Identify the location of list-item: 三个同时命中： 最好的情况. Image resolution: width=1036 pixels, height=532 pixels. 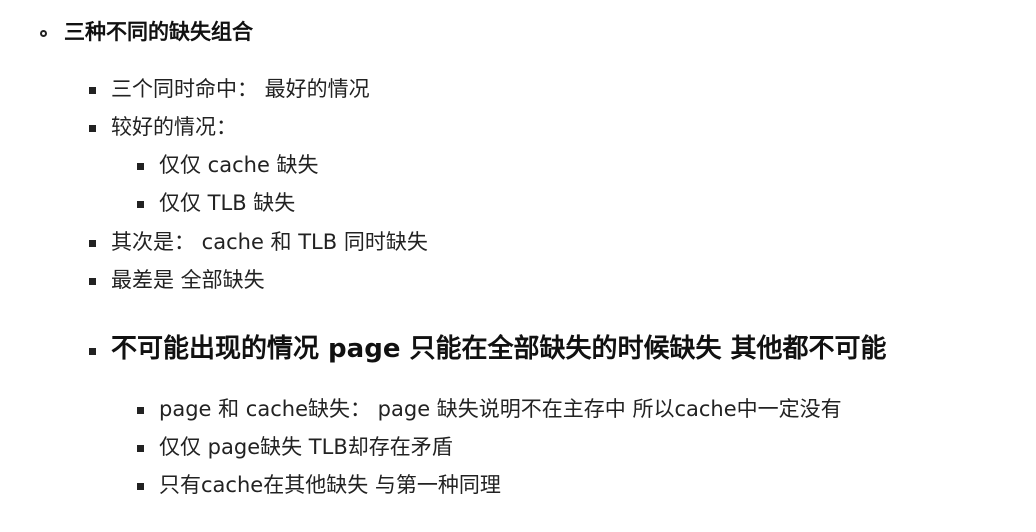
(240, 89).